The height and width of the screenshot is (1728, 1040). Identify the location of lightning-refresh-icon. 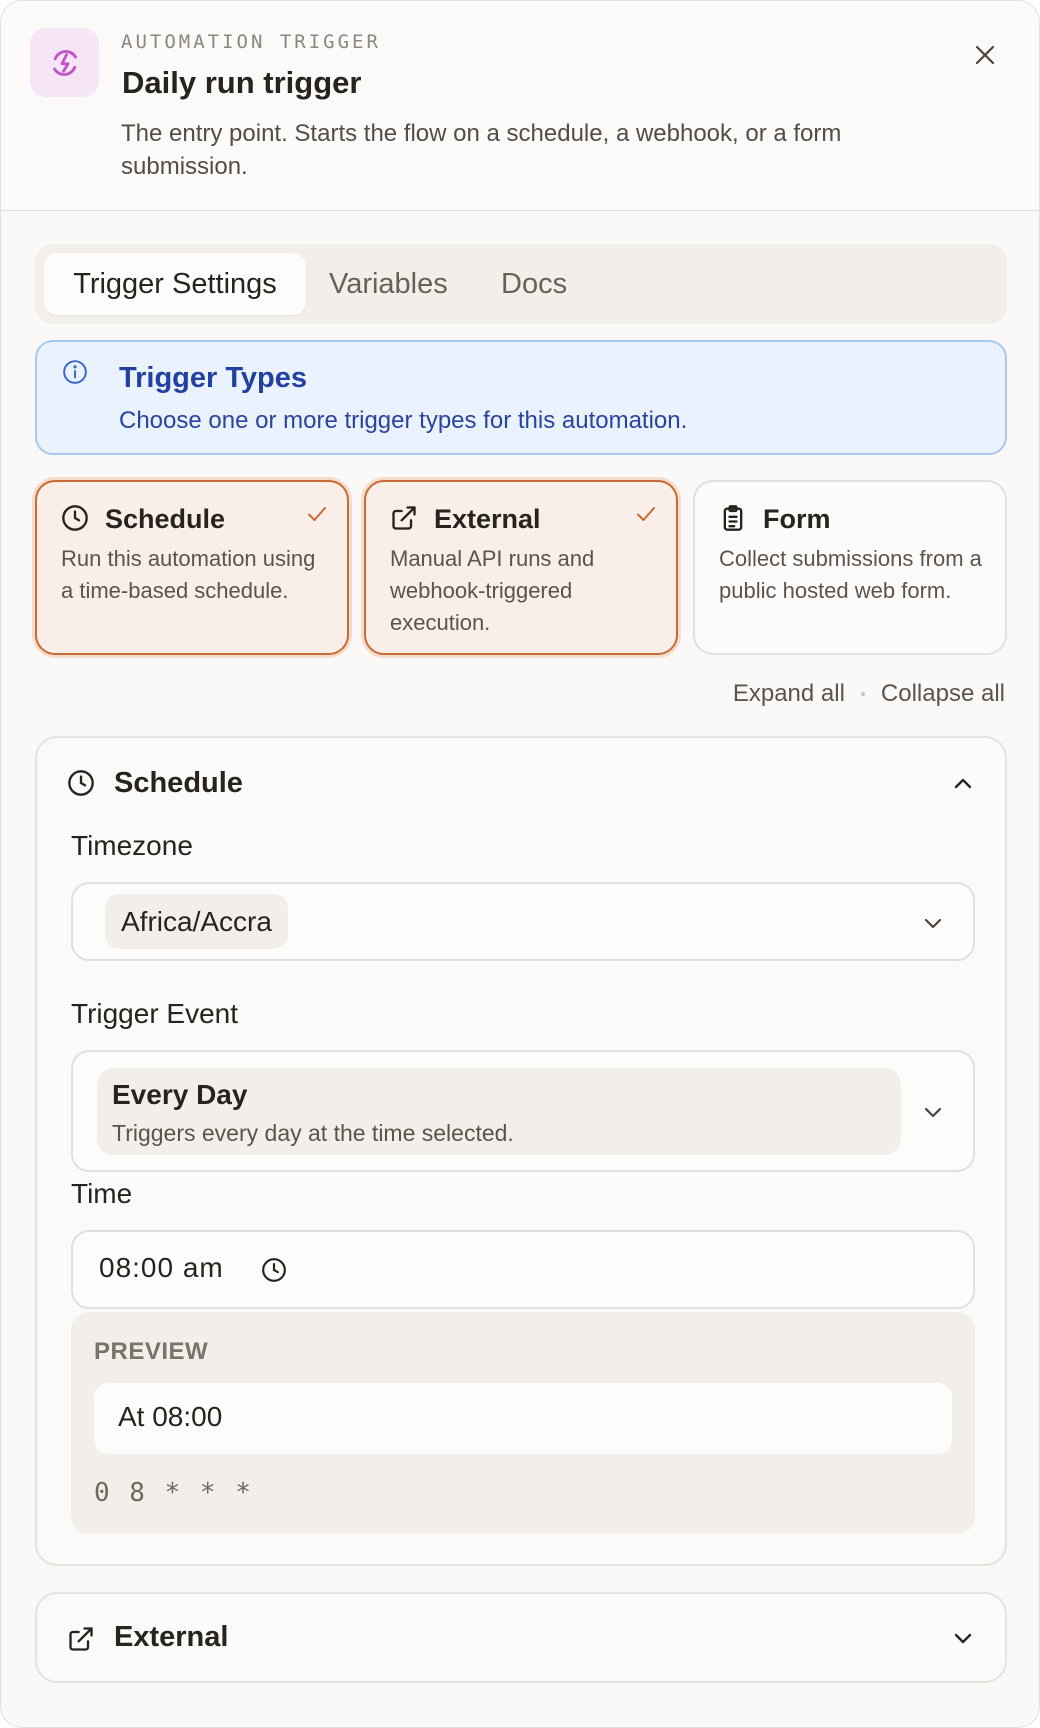
(64, 62).